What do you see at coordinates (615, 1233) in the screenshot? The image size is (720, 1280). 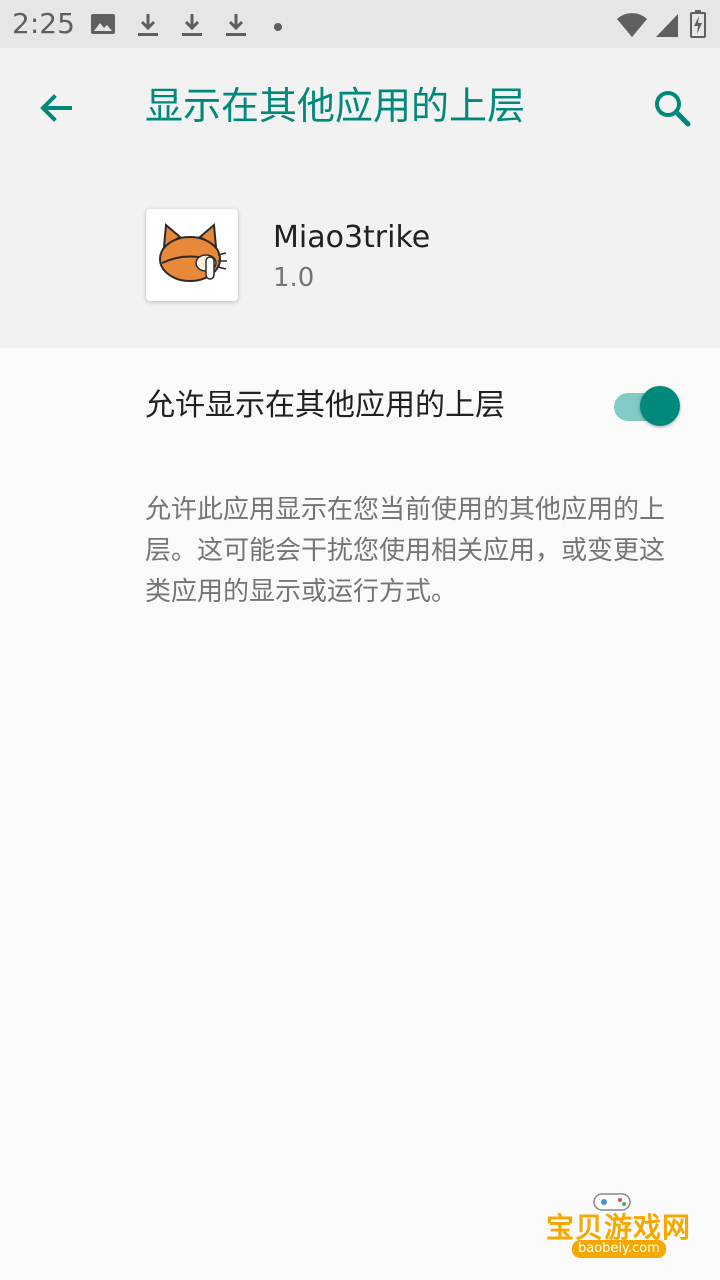 I see `watermark-logo: 宝贝游戏网 baobeiy.com` at bounding box center [615, 1233].